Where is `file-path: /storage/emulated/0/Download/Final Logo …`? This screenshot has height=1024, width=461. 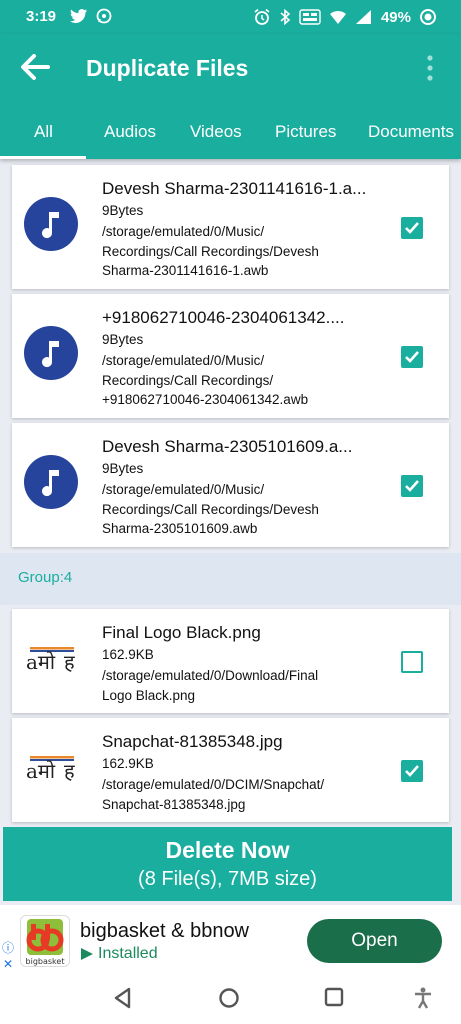 file-path: /storage/emulated/0/Download/Final Logo … is located at coordinates (210, 685).